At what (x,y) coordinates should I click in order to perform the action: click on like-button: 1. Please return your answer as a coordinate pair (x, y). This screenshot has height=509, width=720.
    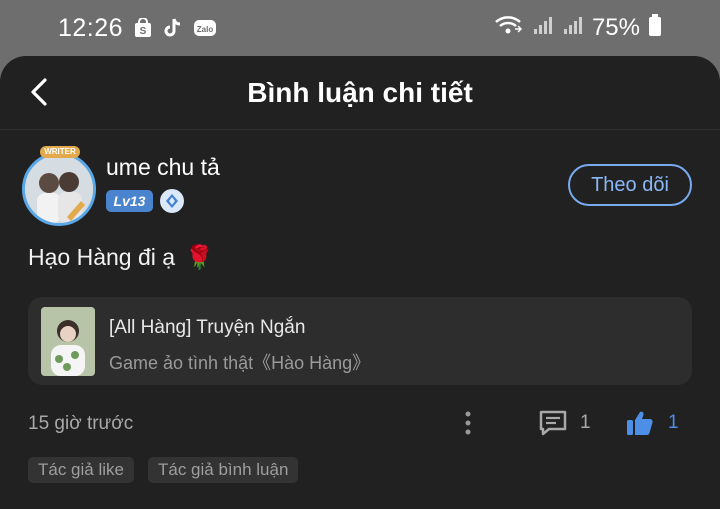
    Looking at the image, I should click on (652, 423).